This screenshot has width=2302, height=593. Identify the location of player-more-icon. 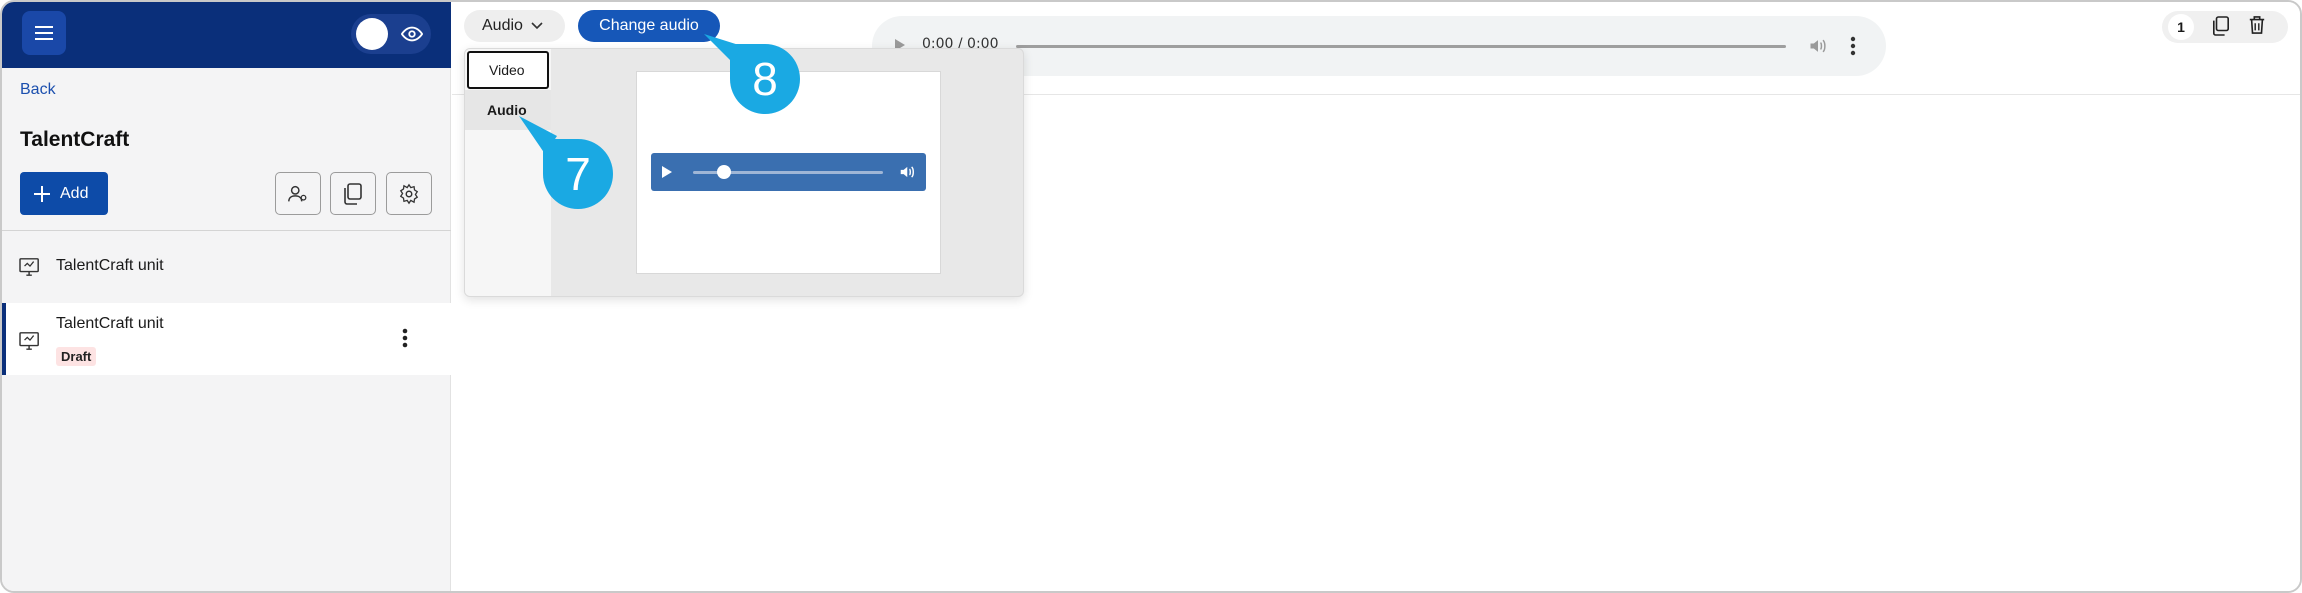
(1853, 46).